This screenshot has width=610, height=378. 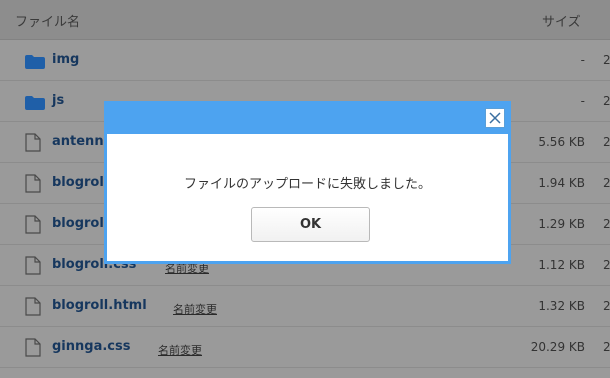 I want to click on file-size: 1.29 KB, so click(x=561, y=224).